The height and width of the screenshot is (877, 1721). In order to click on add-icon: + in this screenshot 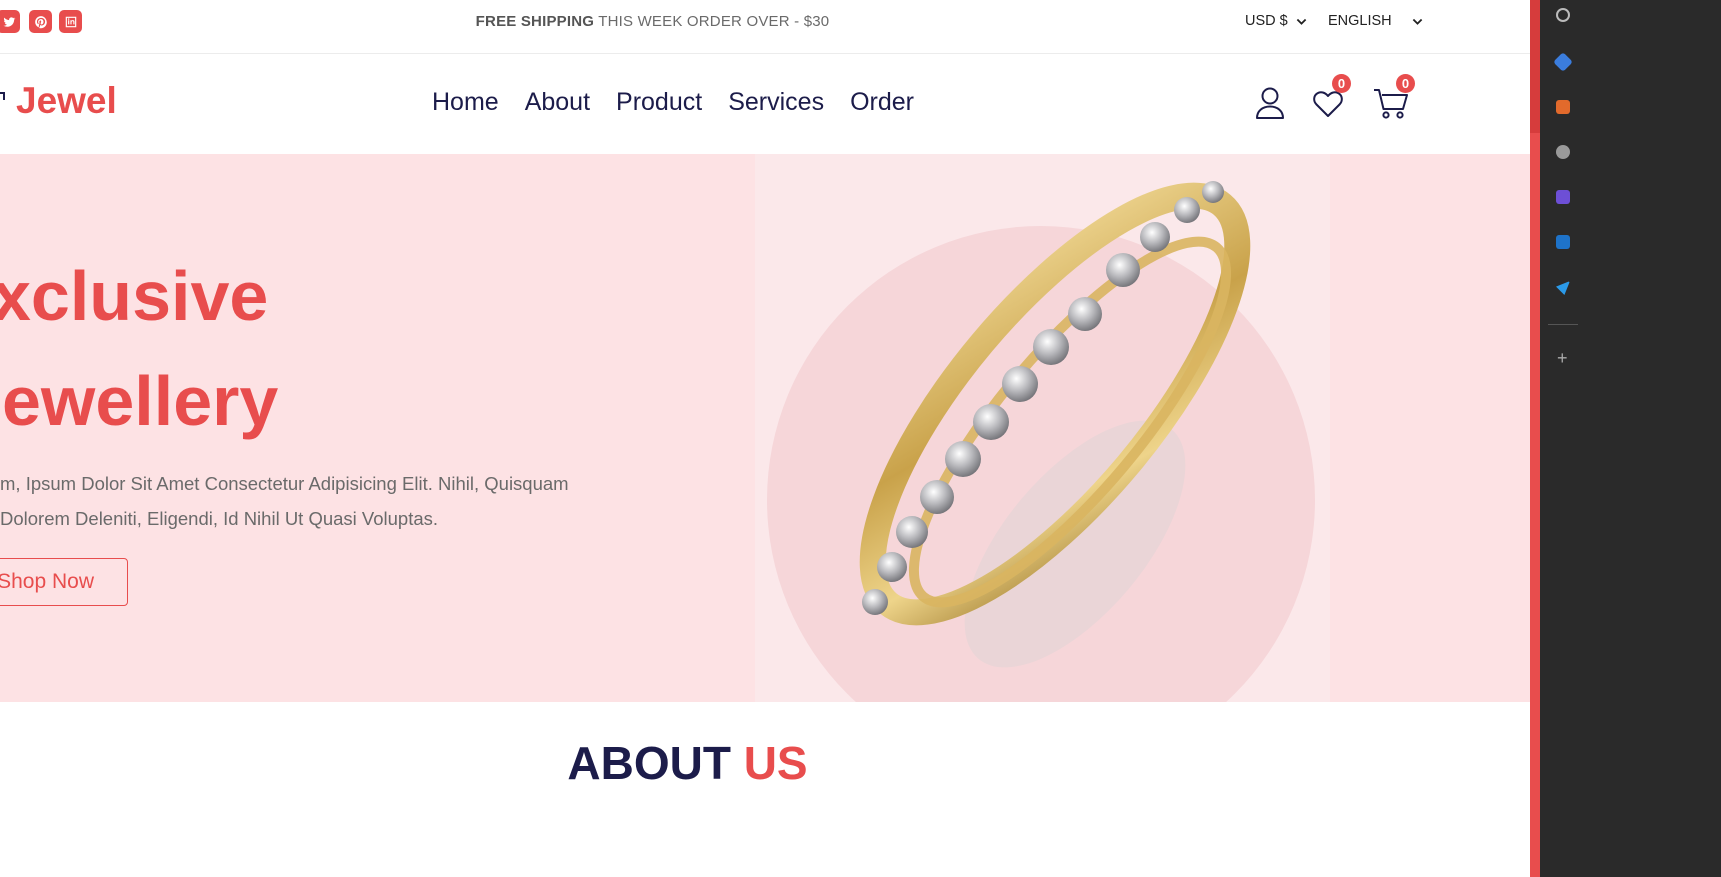, I will do `click(1562, 358)`.